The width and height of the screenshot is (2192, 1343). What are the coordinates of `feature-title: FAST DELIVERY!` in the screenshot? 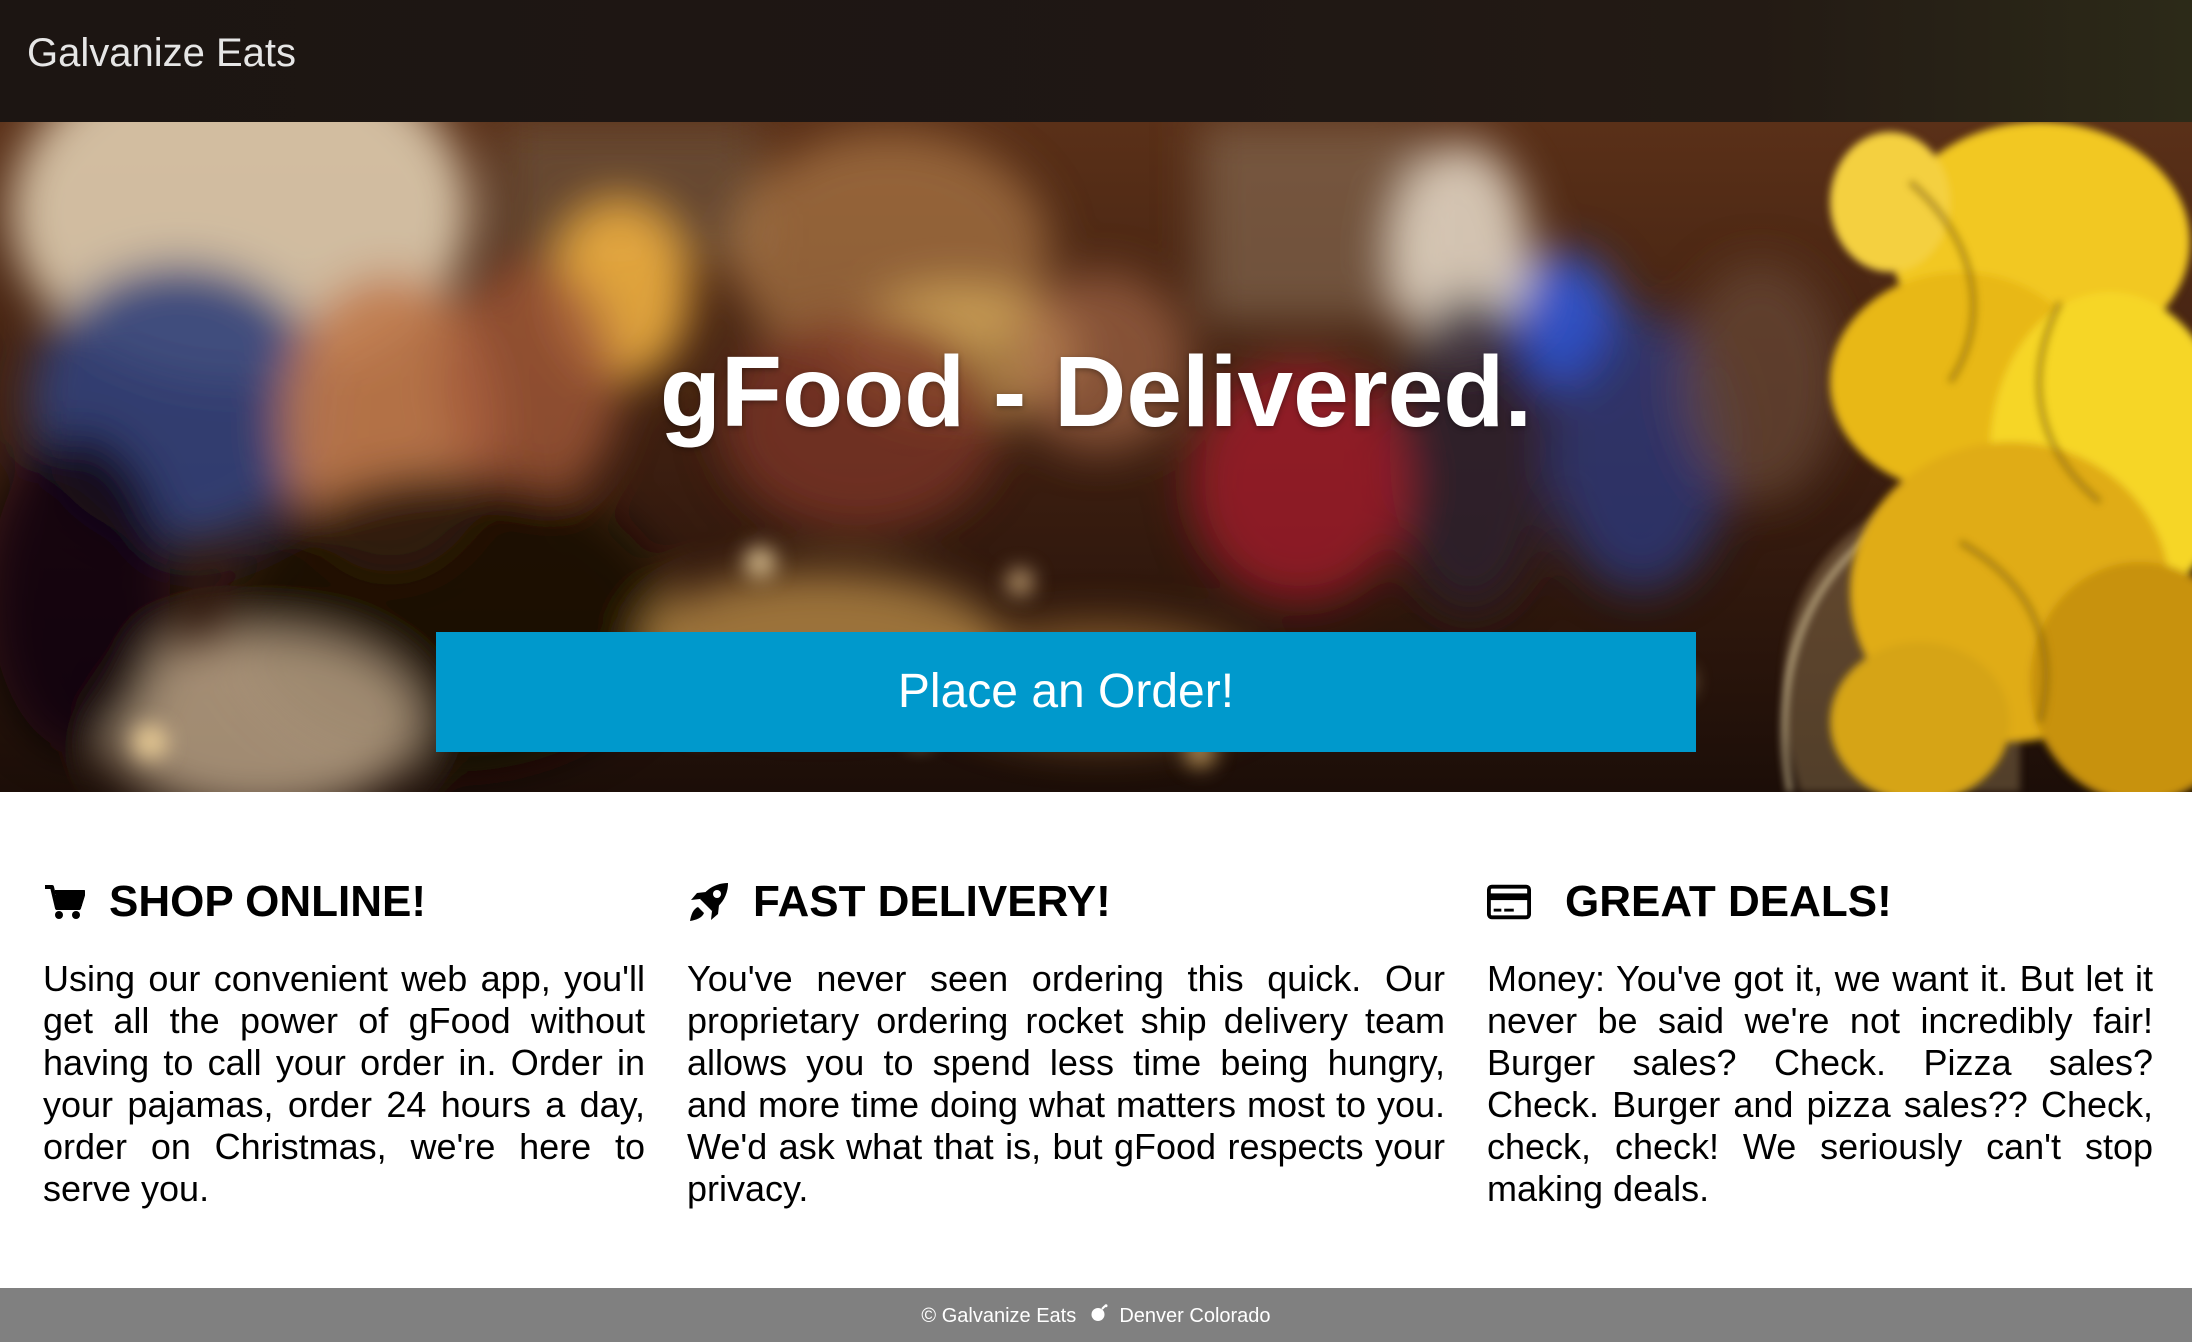 It's located at (932, 901).